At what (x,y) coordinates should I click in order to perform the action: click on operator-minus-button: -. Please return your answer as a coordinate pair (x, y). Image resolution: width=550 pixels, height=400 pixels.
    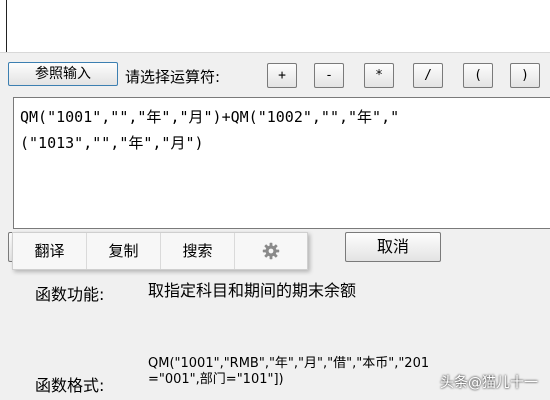
    Looking at the image, I should click on (329, 75).